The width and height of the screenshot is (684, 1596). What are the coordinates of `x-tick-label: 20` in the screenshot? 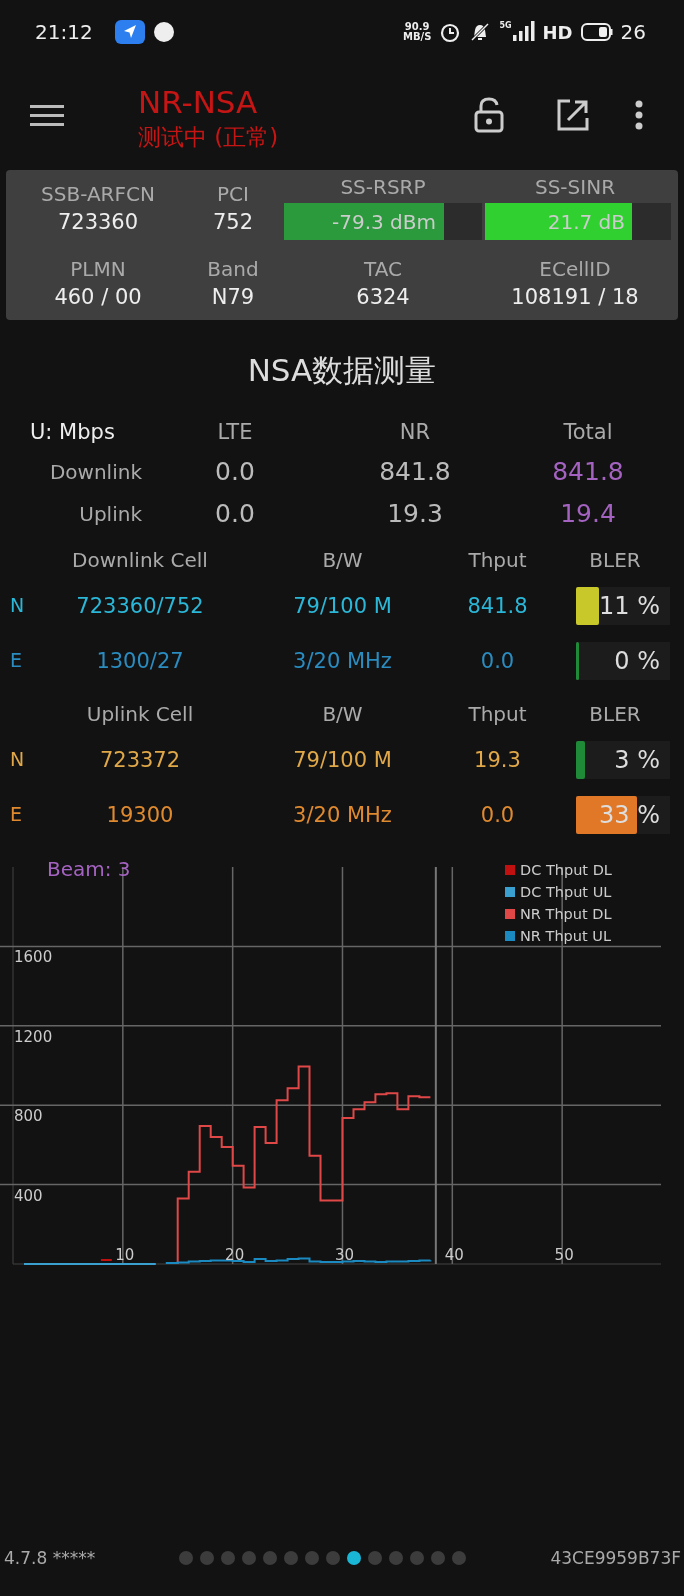 It's located at (235, 1255).